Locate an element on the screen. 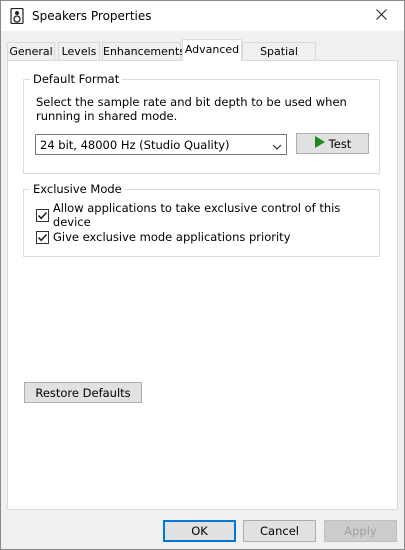 The image size is (405, 550). close-icon is located at coordinates (381, 16).